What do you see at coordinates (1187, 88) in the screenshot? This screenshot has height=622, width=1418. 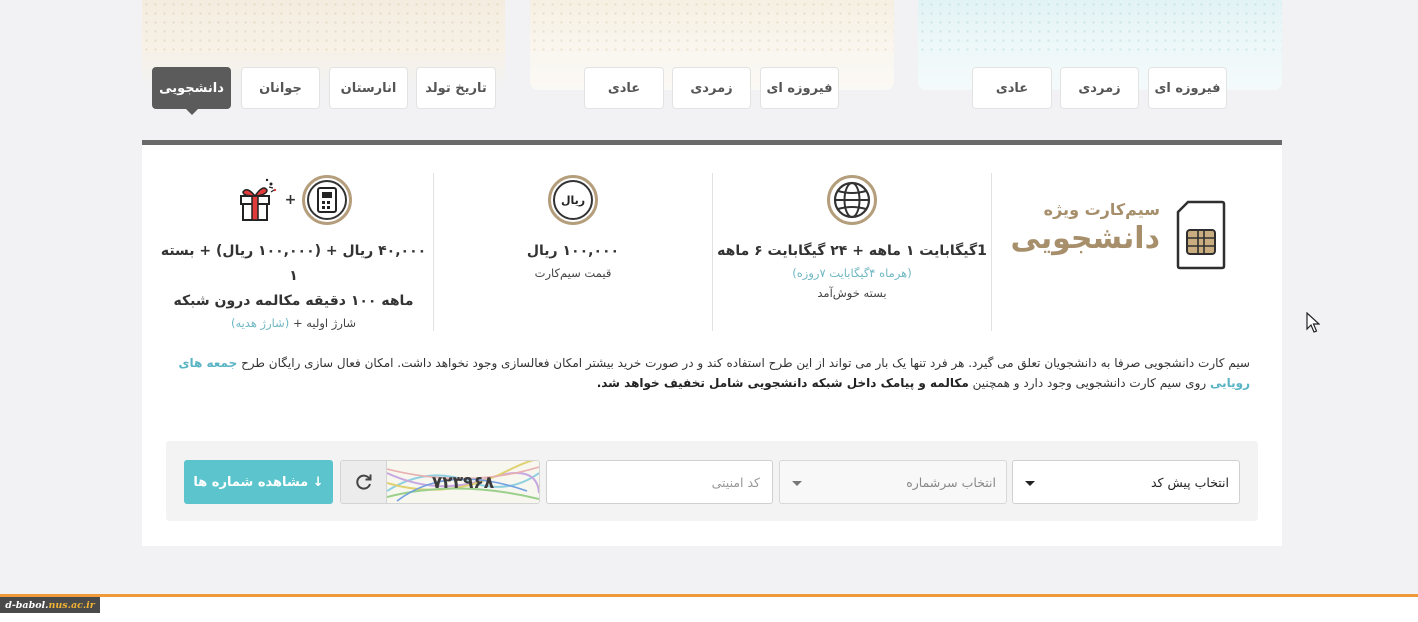 I see `tab-right-turquoise: فیروزه ای` at bounding box center [1187, 88].